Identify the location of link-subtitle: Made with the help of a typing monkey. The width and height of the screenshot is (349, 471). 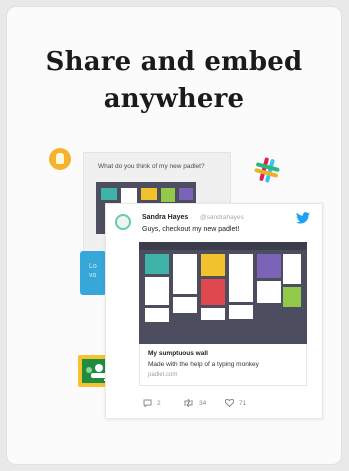
(203, 364).